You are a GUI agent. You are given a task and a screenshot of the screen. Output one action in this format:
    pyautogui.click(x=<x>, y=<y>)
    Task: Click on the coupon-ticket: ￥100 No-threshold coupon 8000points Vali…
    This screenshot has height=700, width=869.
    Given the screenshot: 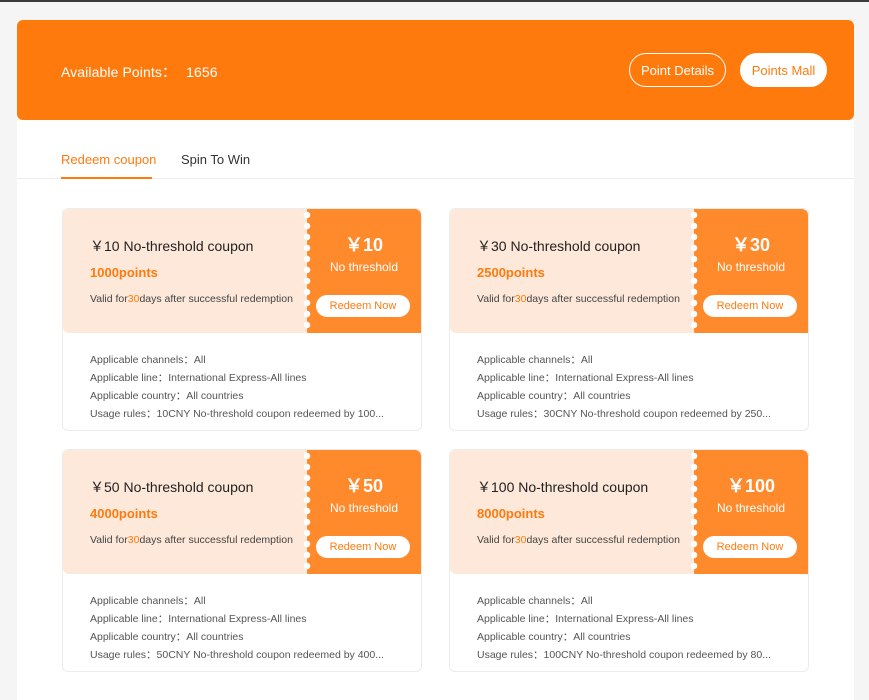 What is the action you would take?
    pyautogui.click(x=629, y=512)
    